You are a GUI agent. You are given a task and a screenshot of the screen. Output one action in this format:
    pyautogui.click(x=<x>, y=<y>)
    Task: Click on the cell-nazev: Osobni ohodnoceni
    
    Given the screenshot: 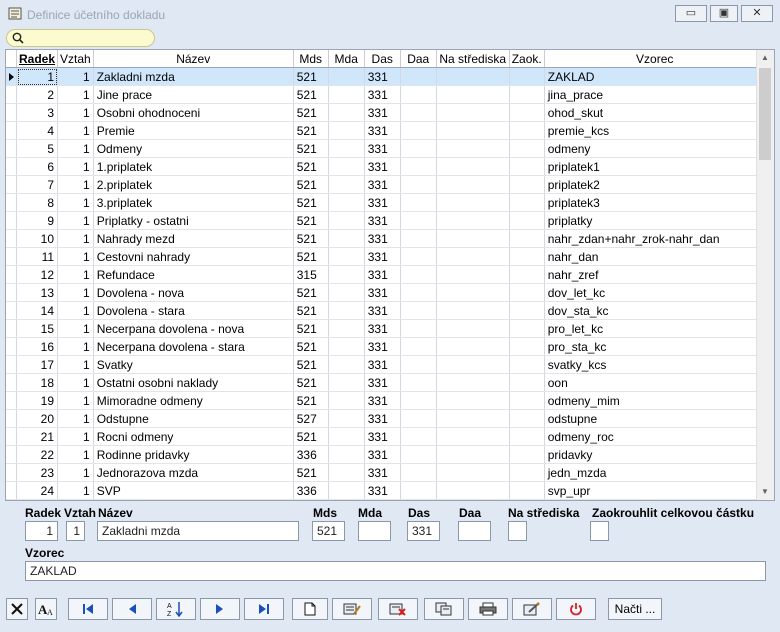 What is the action you would take?
    pyautogui.click(x=193, y=112)
    